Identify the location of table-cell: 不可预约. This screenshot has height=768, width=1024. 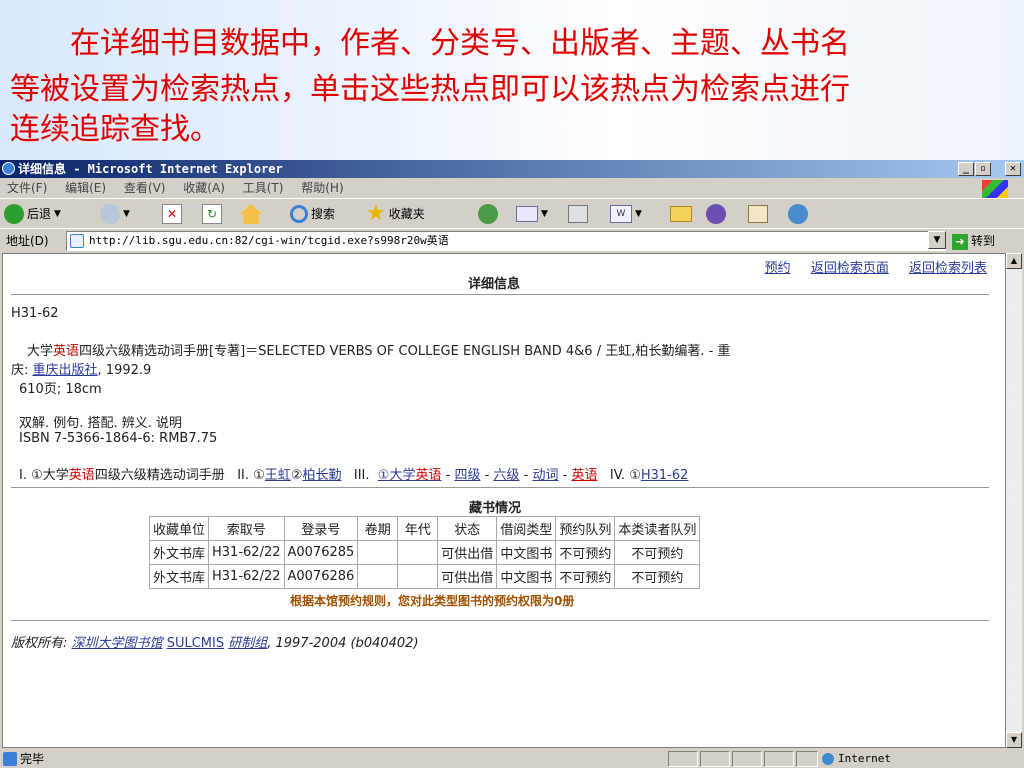
(657, 576).